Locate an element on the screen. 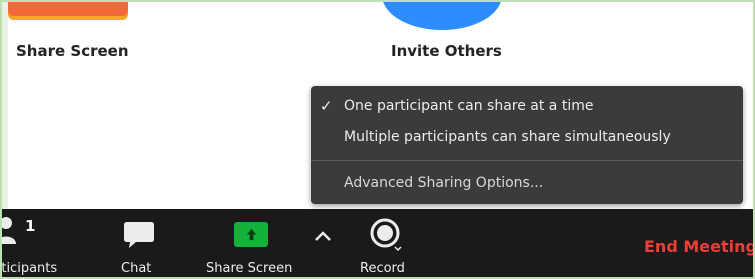 This screenshot has width=755, height=279. share-screen-tile is located at coordinates (68, 10).